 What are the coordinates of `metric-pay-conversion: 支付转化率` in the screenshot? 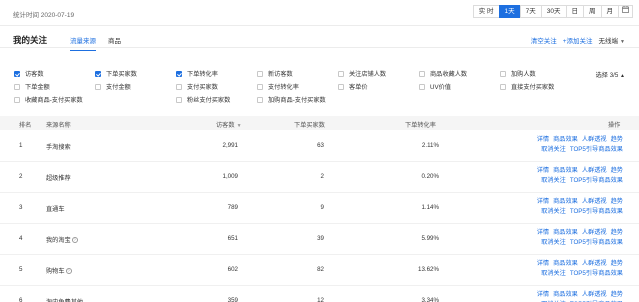 It's located at (278, 86).